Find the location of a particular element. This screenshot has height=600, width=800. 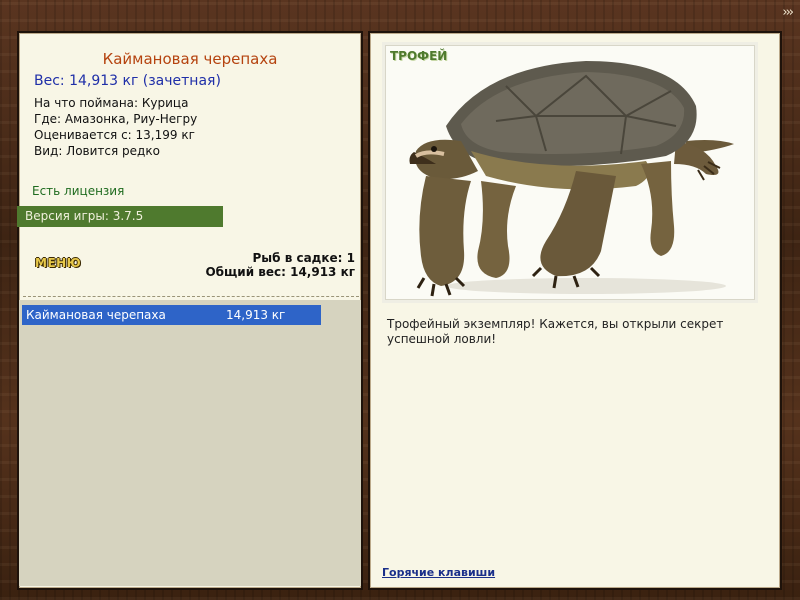

menu-button: МЕНЮ is located at coordinates (58, 263).